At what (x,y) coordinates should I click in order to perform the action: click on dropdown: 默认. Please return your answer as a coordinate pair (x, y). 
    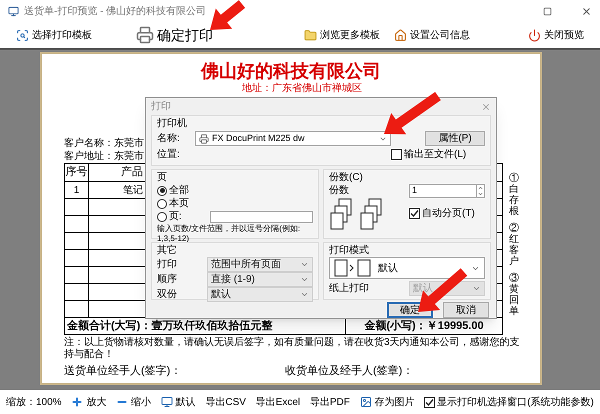
    Looking at the image, I should click on (260, 294).